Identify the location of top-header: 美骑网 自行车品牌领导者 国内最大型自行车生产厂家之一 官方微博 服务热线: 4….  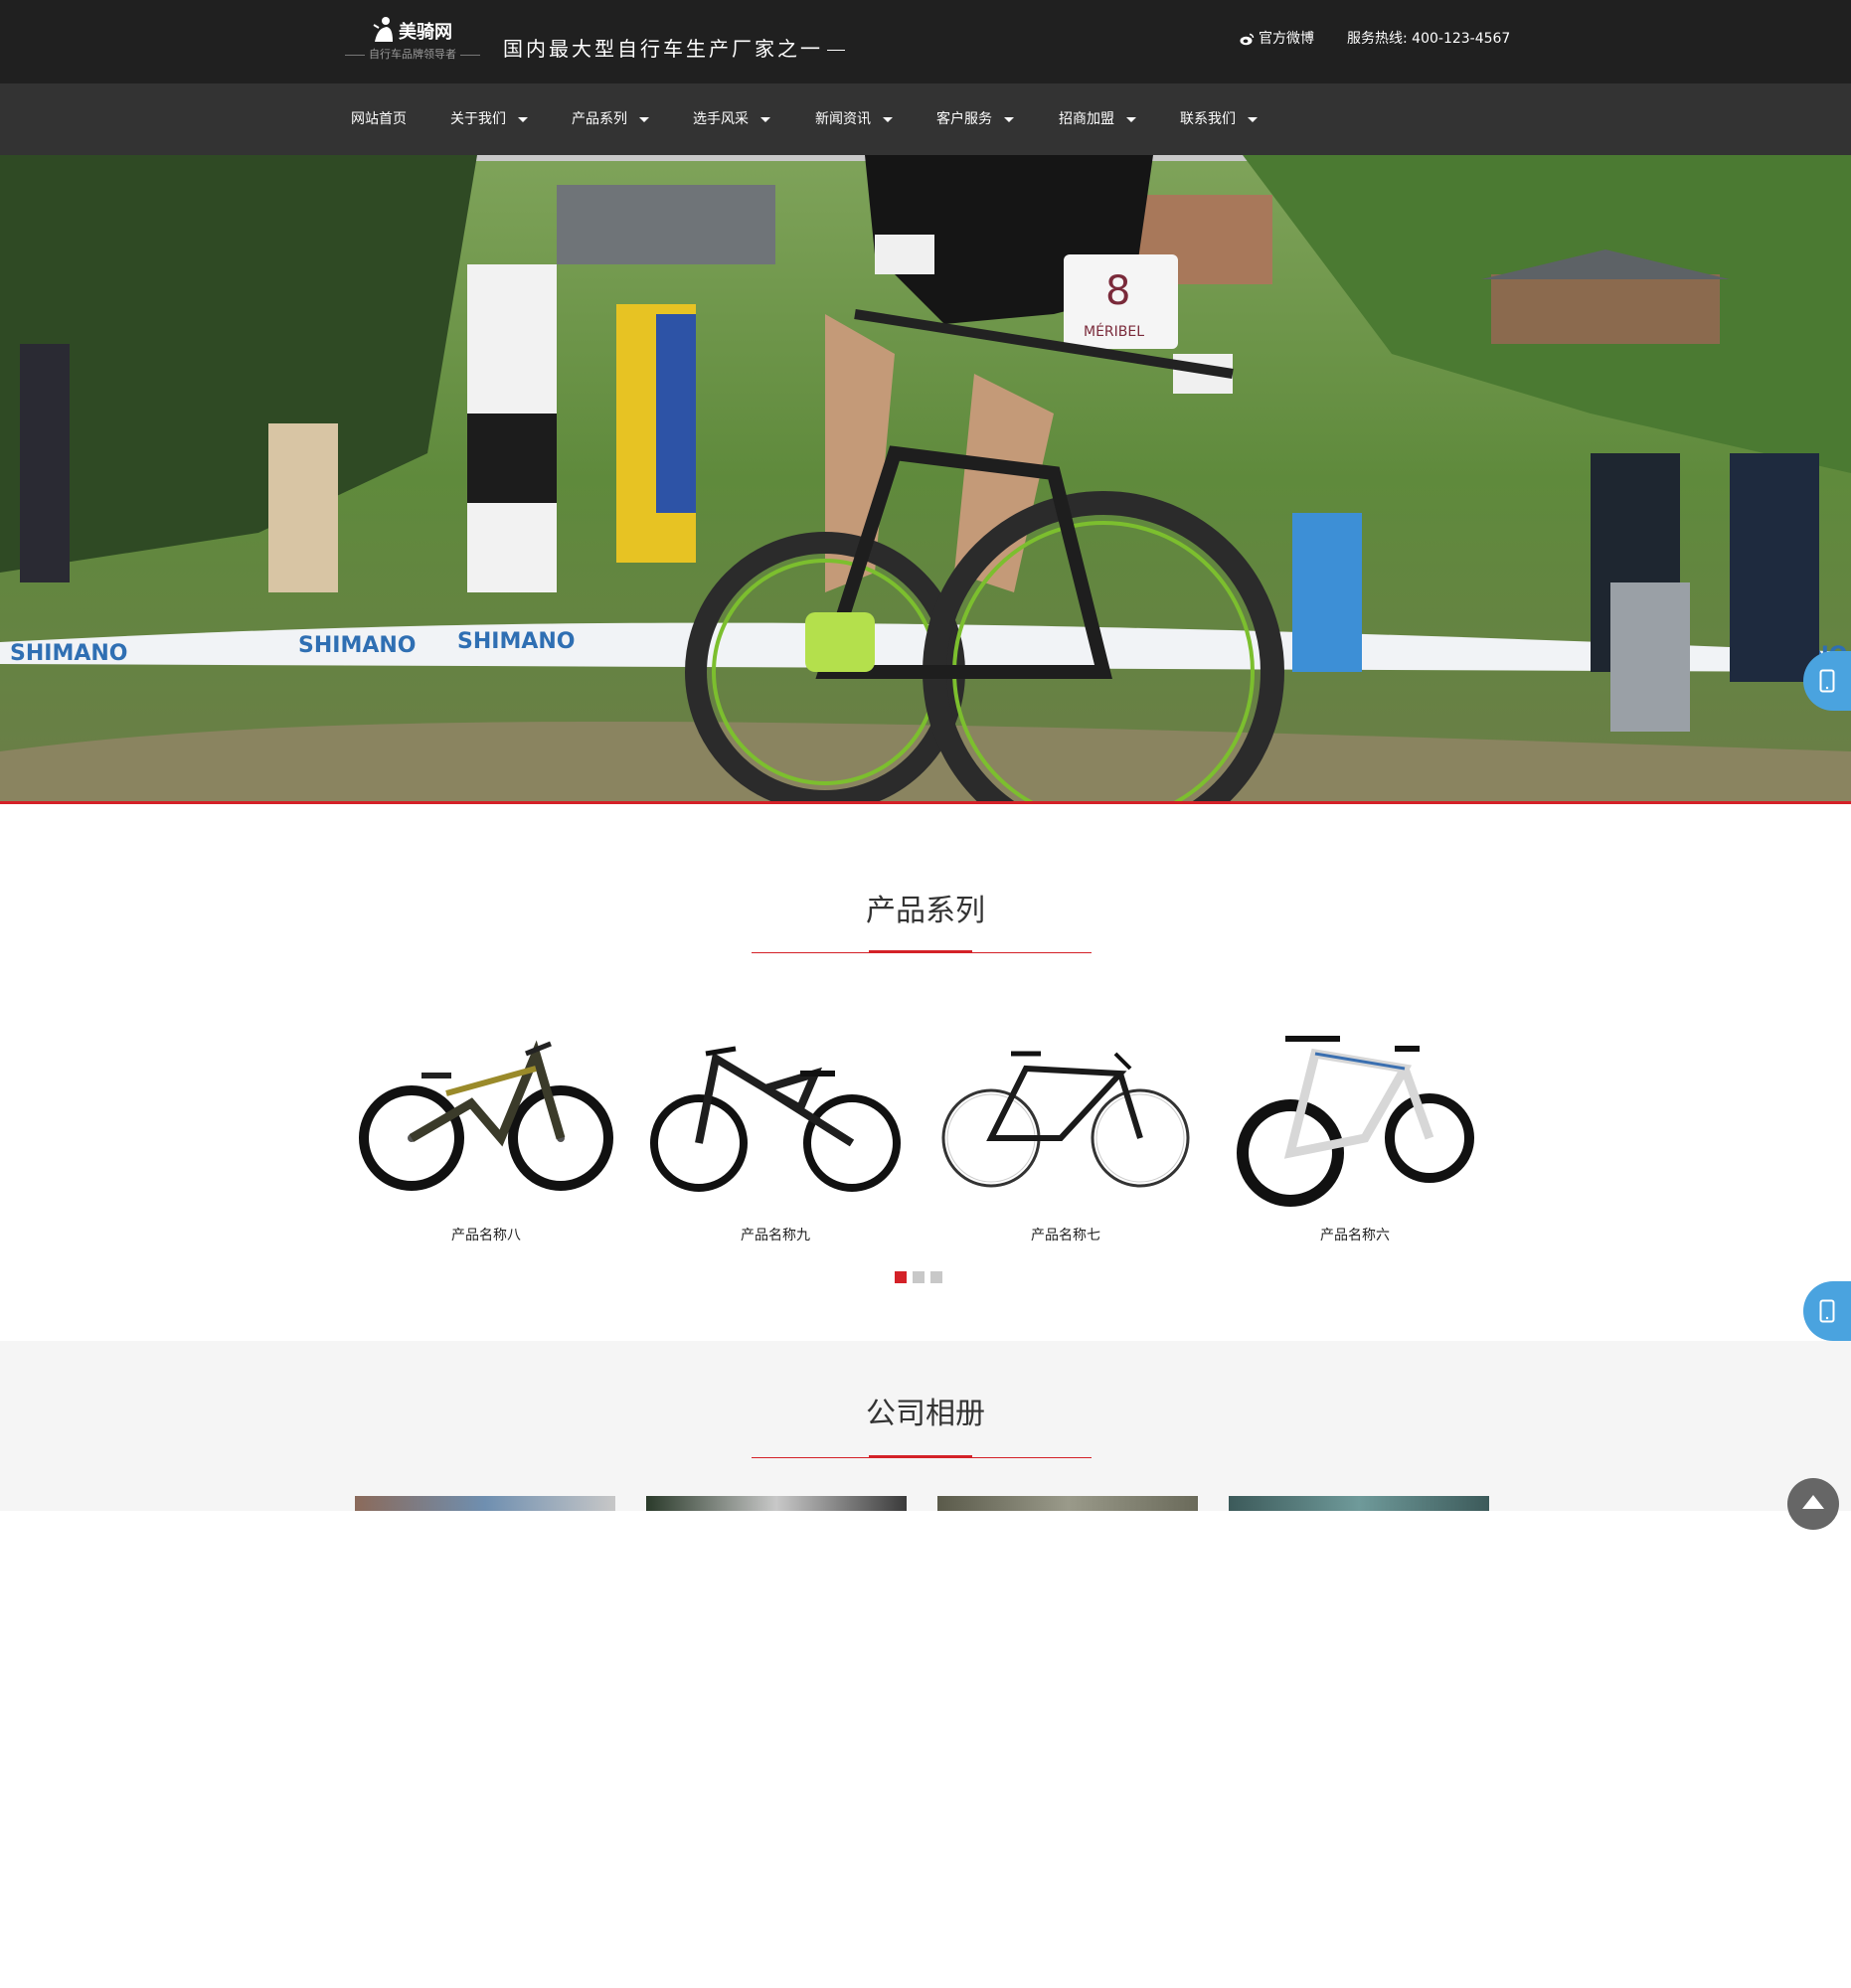
(925, 41).